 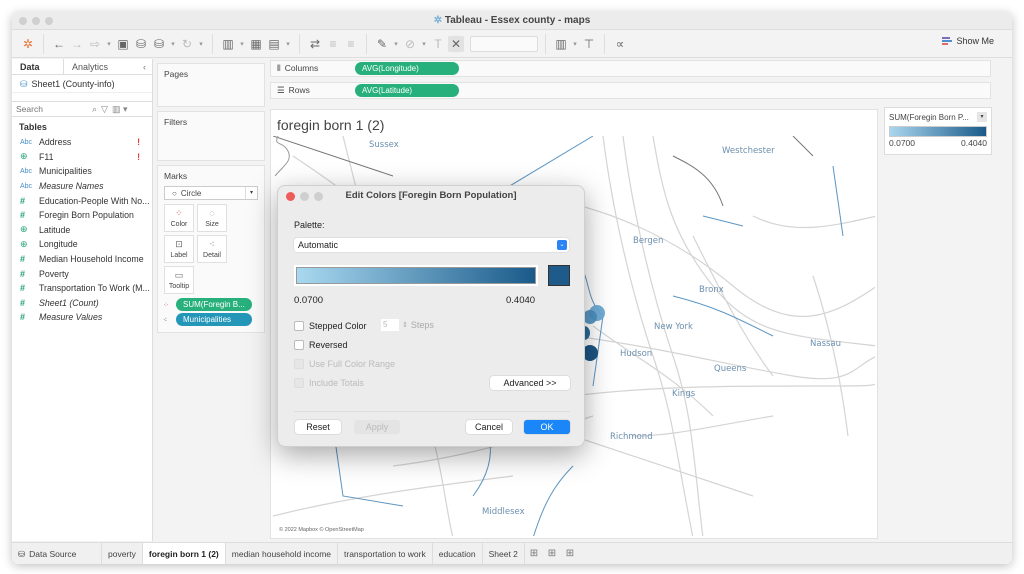 I want to click on sort-descending-icon: ≡, so click(x=351, y=44).